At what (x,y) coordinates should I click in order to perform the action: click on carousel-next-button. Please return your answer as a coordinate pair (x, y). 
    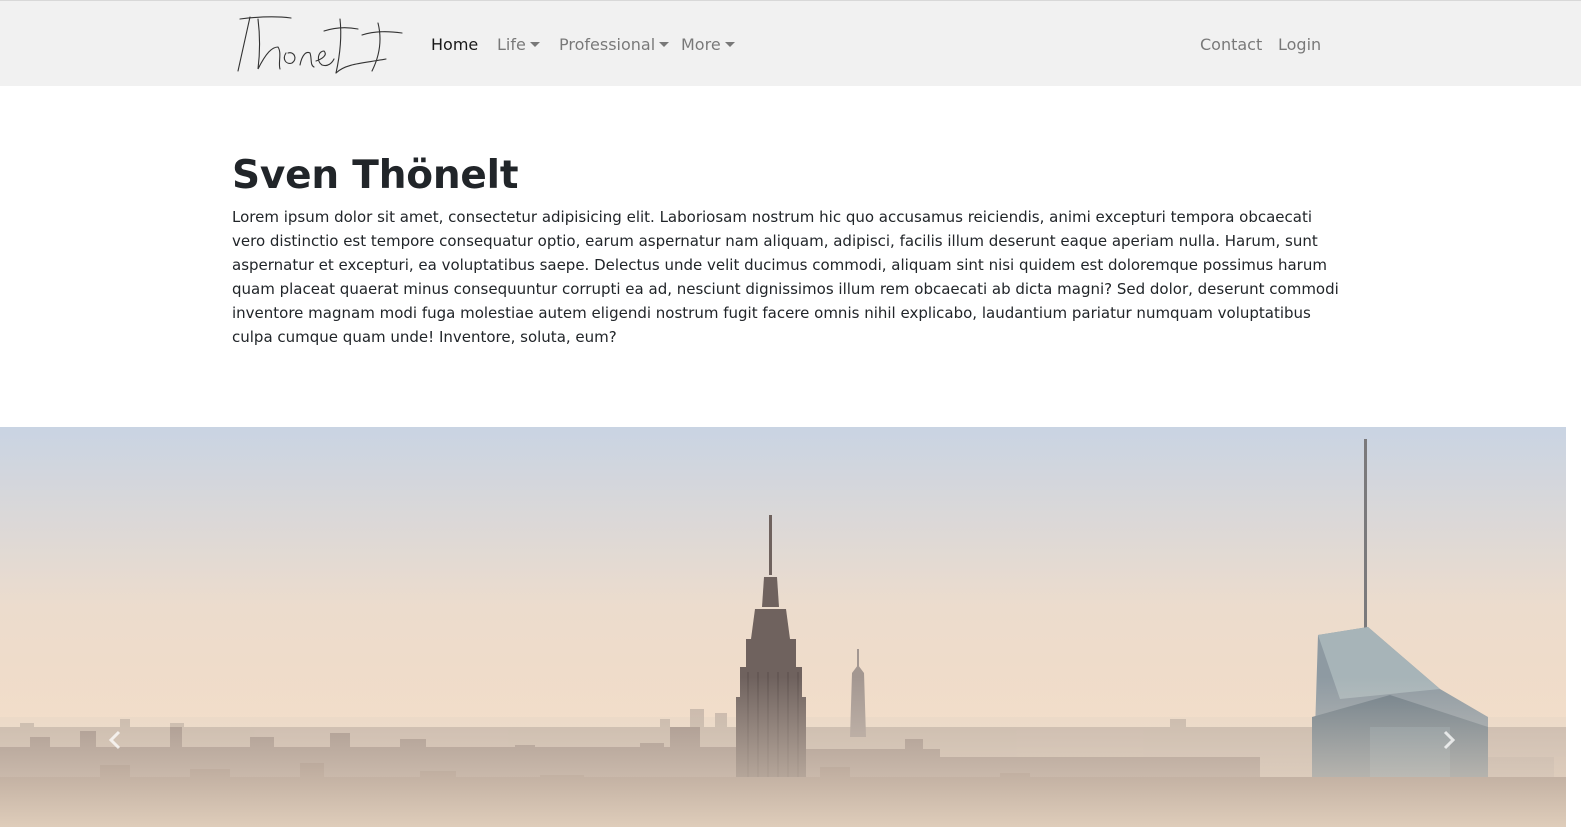
    Looking at the image, I should click on (1449, 740).